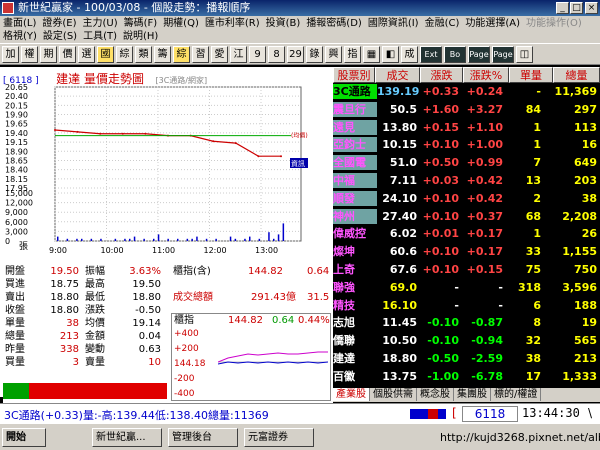 The image size is (600, 450). Describe the element at coordinates (355, 198) in the screenshot. I see `stock-name: 順發` at that location.